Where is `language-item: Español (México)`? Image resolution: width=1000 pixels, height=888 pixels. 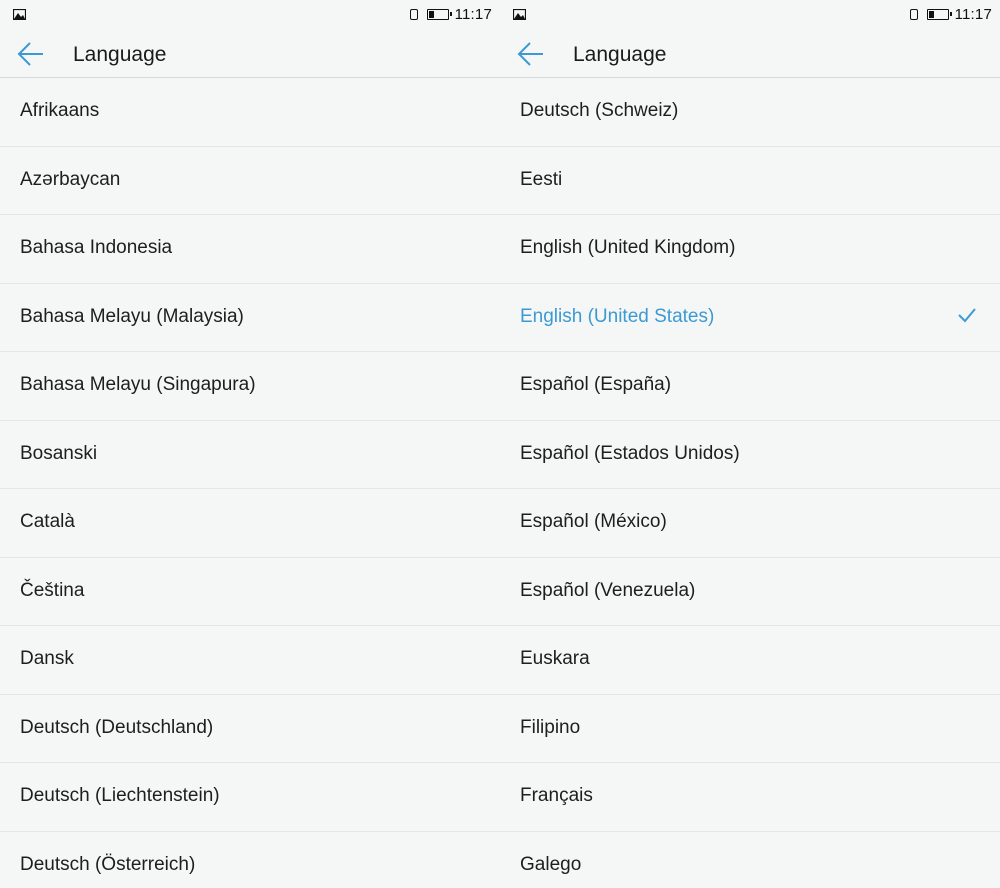 language-item: Español (México) is located at coordinates (750, 523).